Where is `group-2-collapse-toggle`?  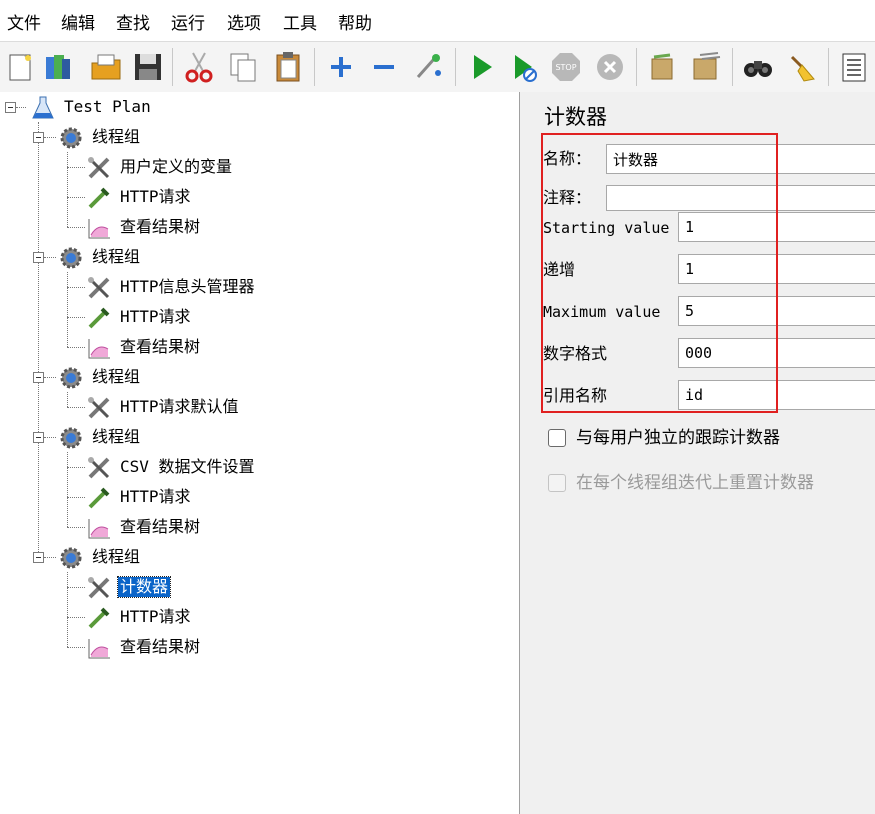
group-2-collapse-toggle is located at coordinates (38, 257).